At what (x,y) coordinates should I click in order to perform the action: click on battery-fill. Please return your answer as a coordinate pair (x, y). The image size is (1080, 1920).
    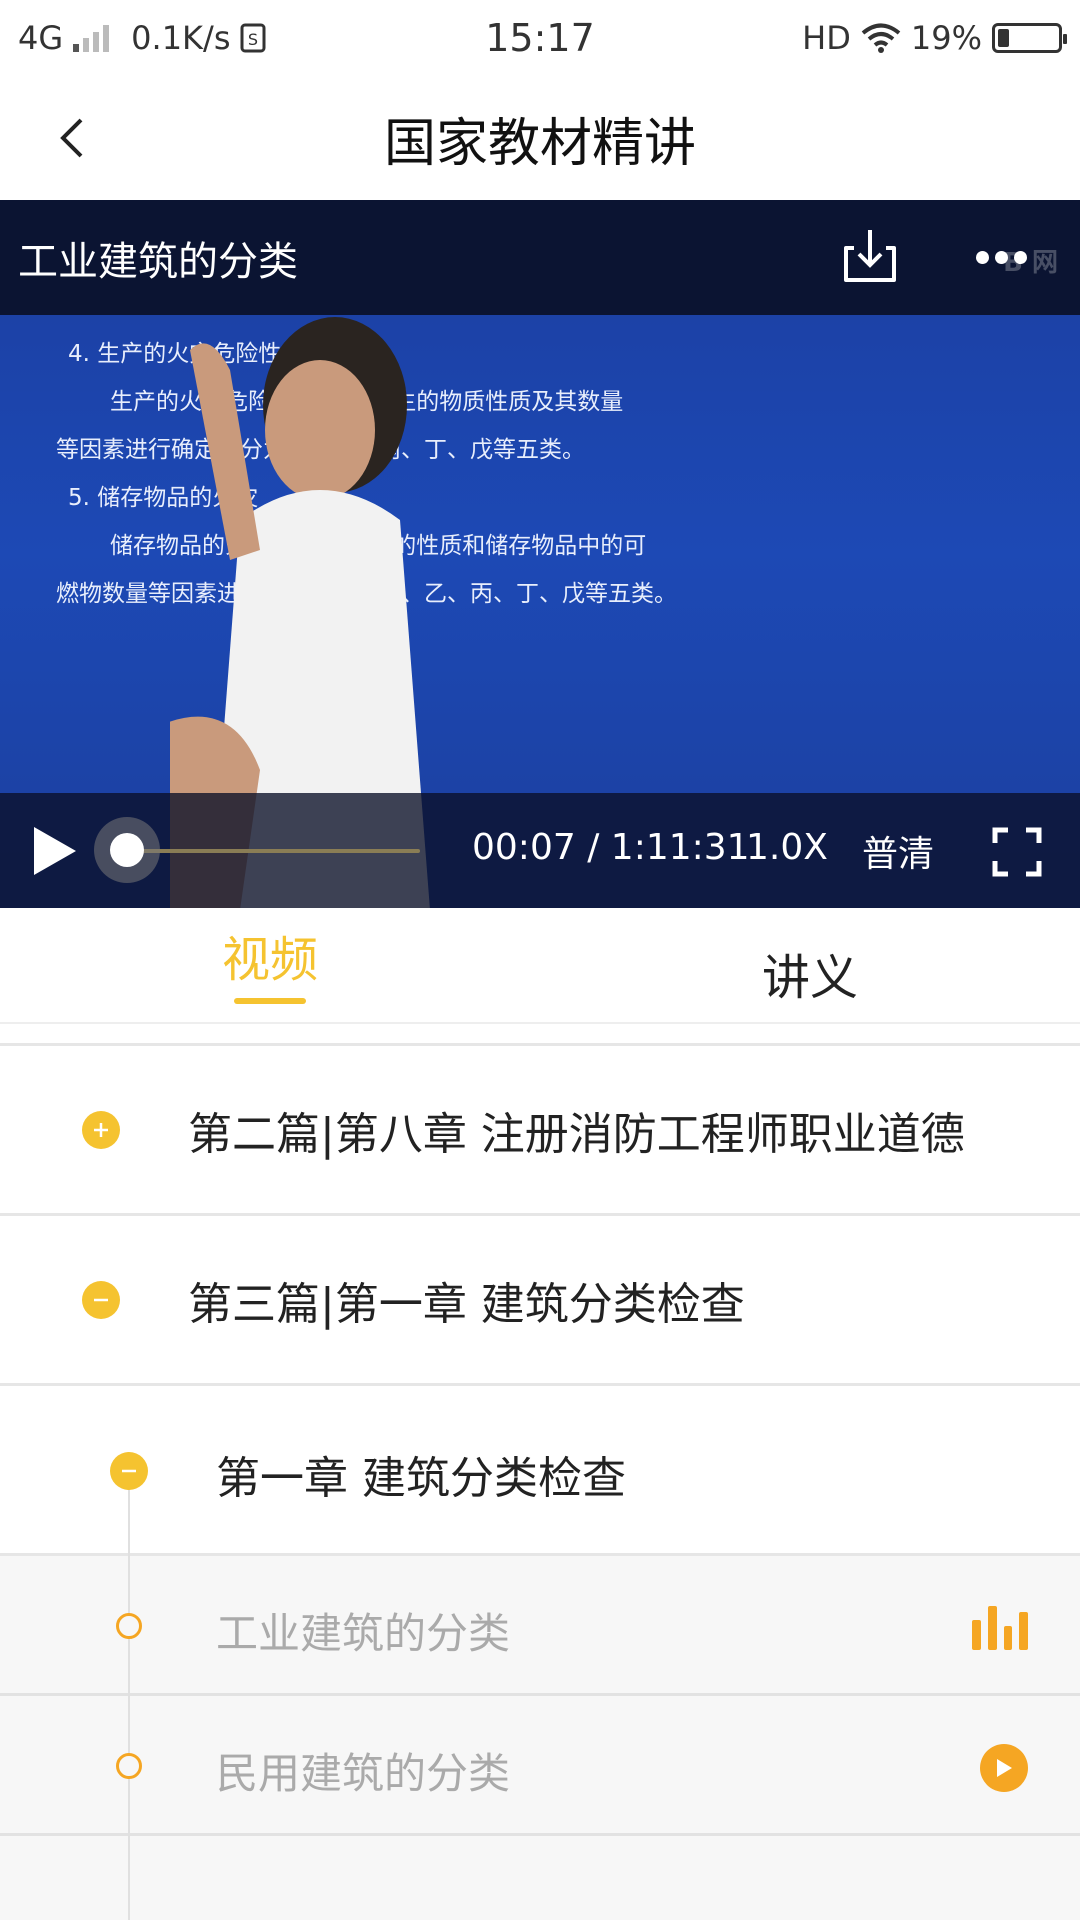
    Looking at the image, I should click on (1003, 38).